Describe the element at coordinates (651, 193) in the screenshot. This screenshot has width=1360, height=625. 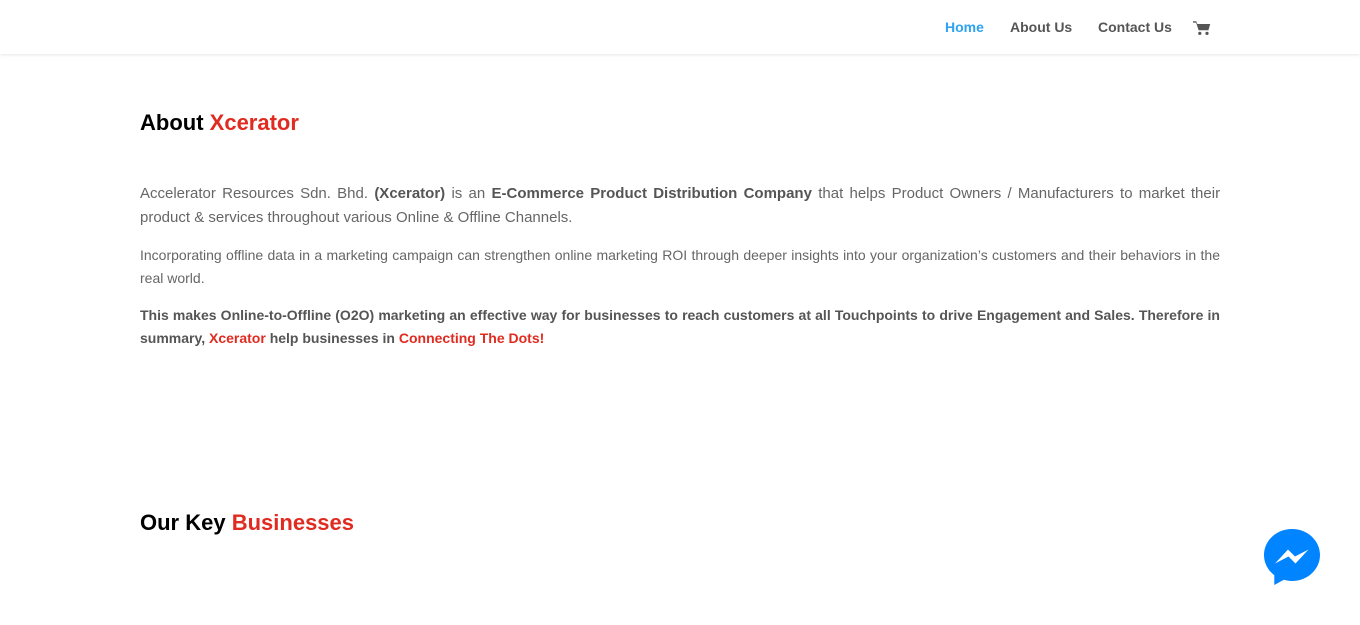
I see `company-type: E-Commerce Product Distribution Company` at that location.